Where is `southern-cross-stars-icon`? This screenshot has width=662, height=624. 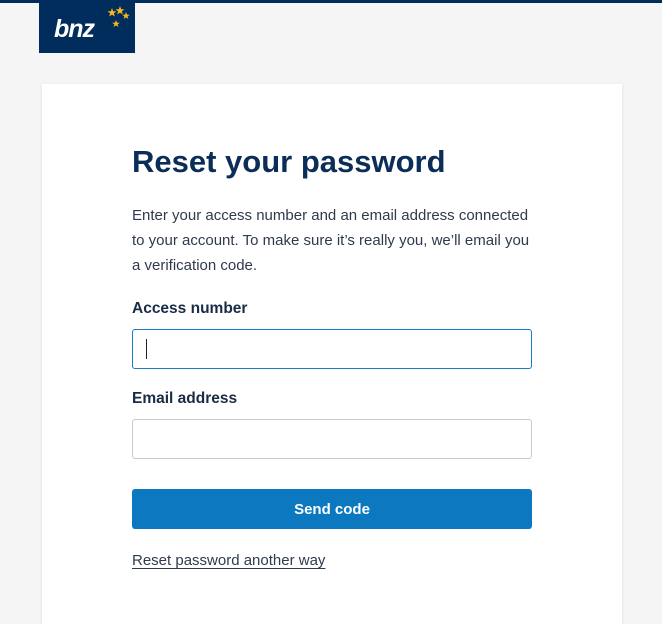 southern-cross-stars-icon is located at coordinates (118, 16).